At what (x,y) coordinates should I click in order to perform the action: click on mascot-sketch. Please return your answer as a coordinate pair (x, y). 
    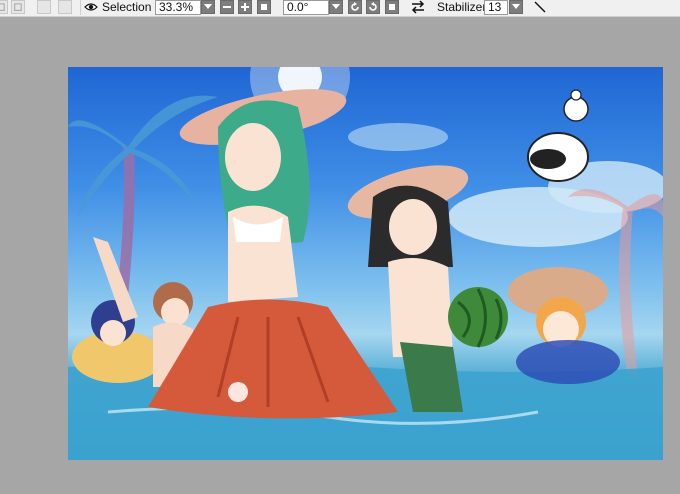
    Looking at the image, I should click on (576, 95).